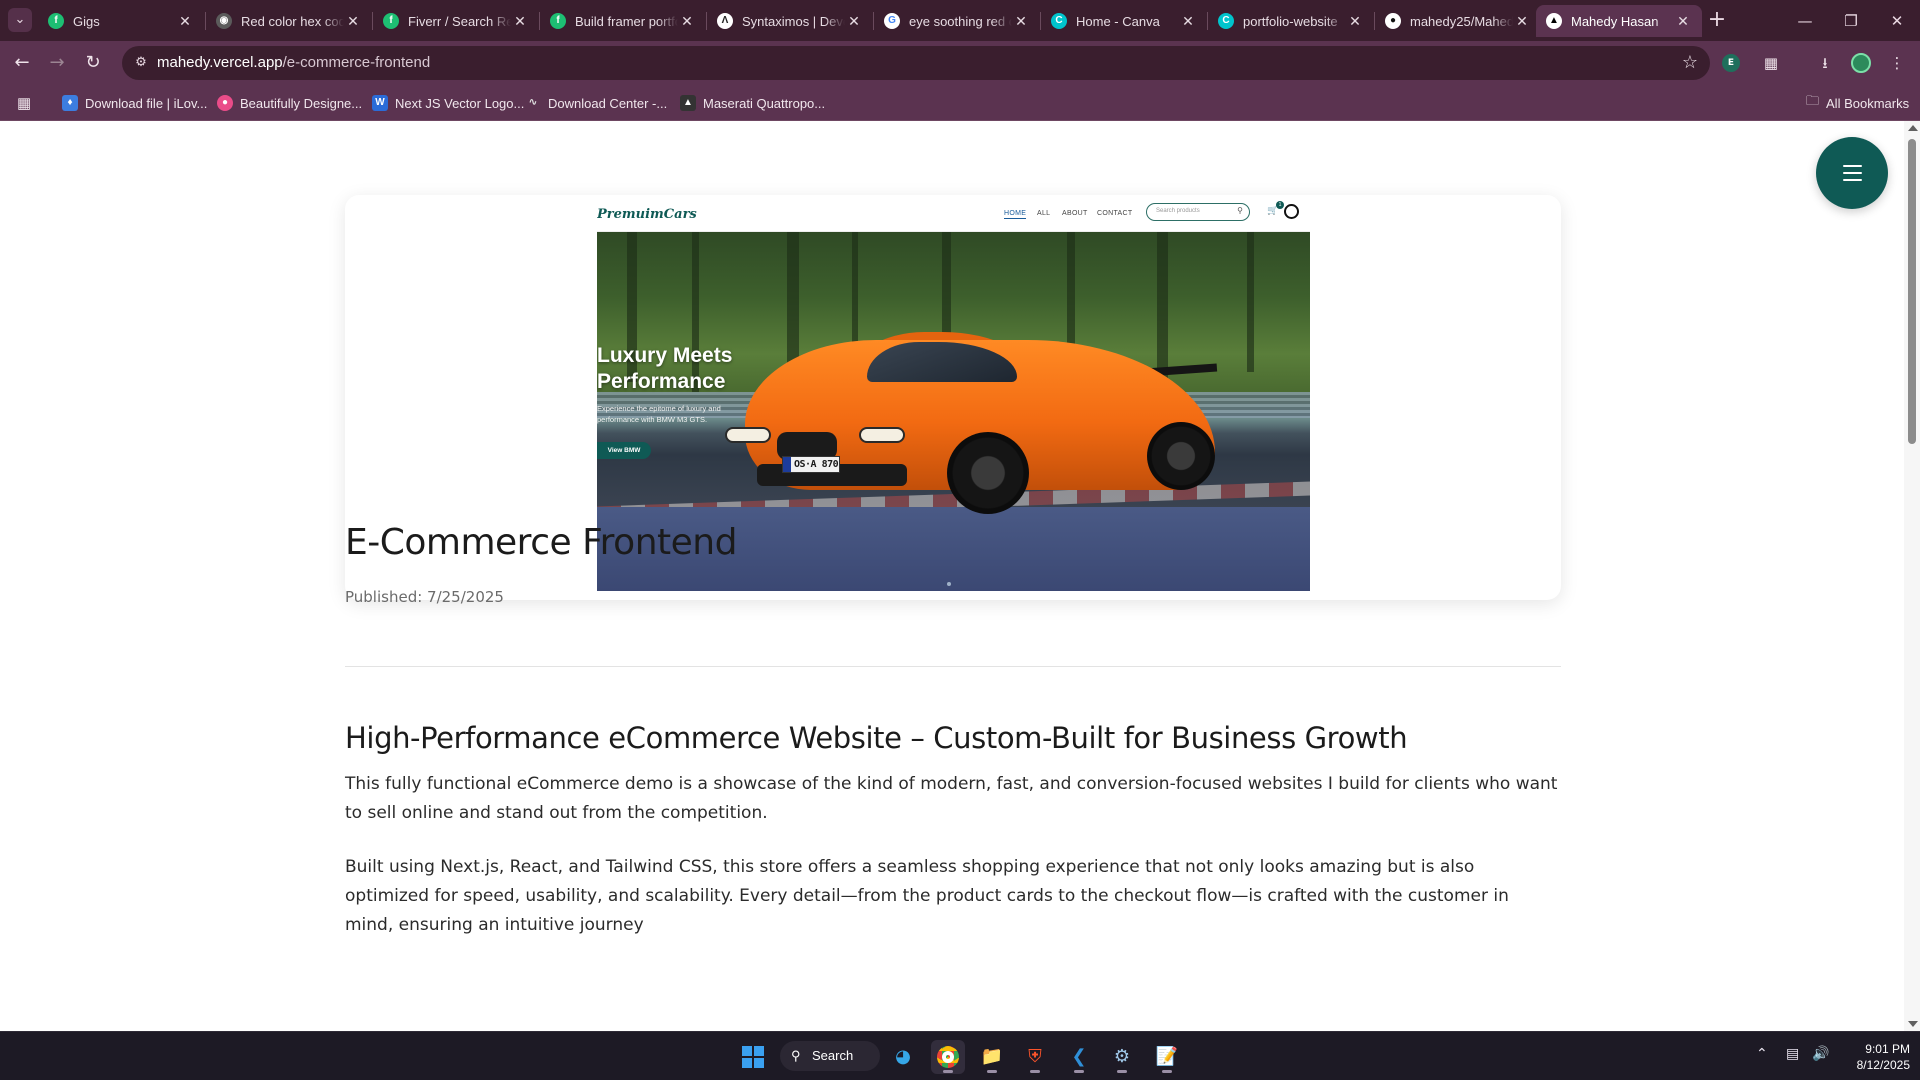 Image resolution: width=1920 pixels, height=1080 pixels. I want to click on chrome-logo, so click(948, 1057).